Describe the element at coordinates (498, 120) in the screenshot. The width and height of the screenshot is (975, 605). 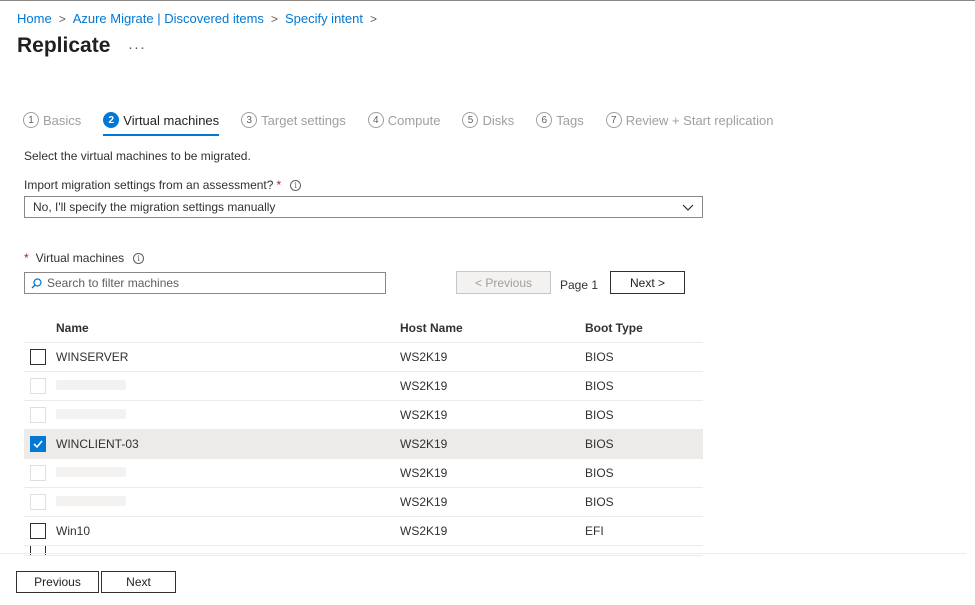
I see `step-label: Disks` at that location.